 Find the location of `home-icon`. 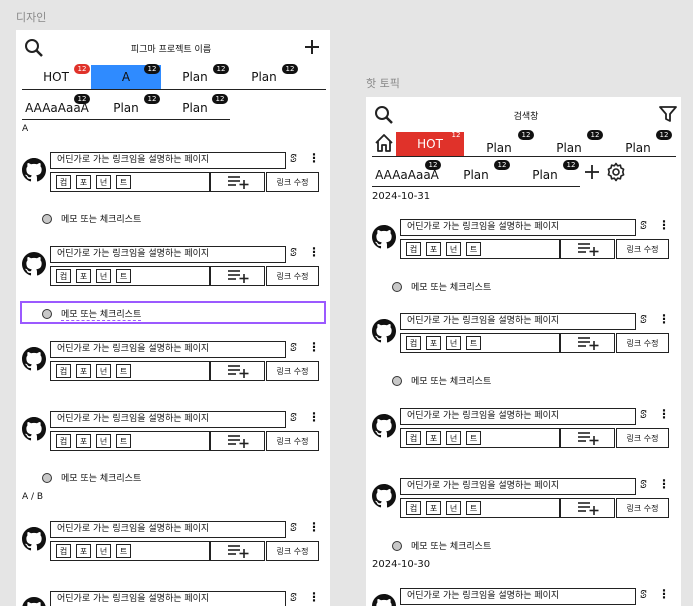

home-icon is located at coordinates (384, 143).